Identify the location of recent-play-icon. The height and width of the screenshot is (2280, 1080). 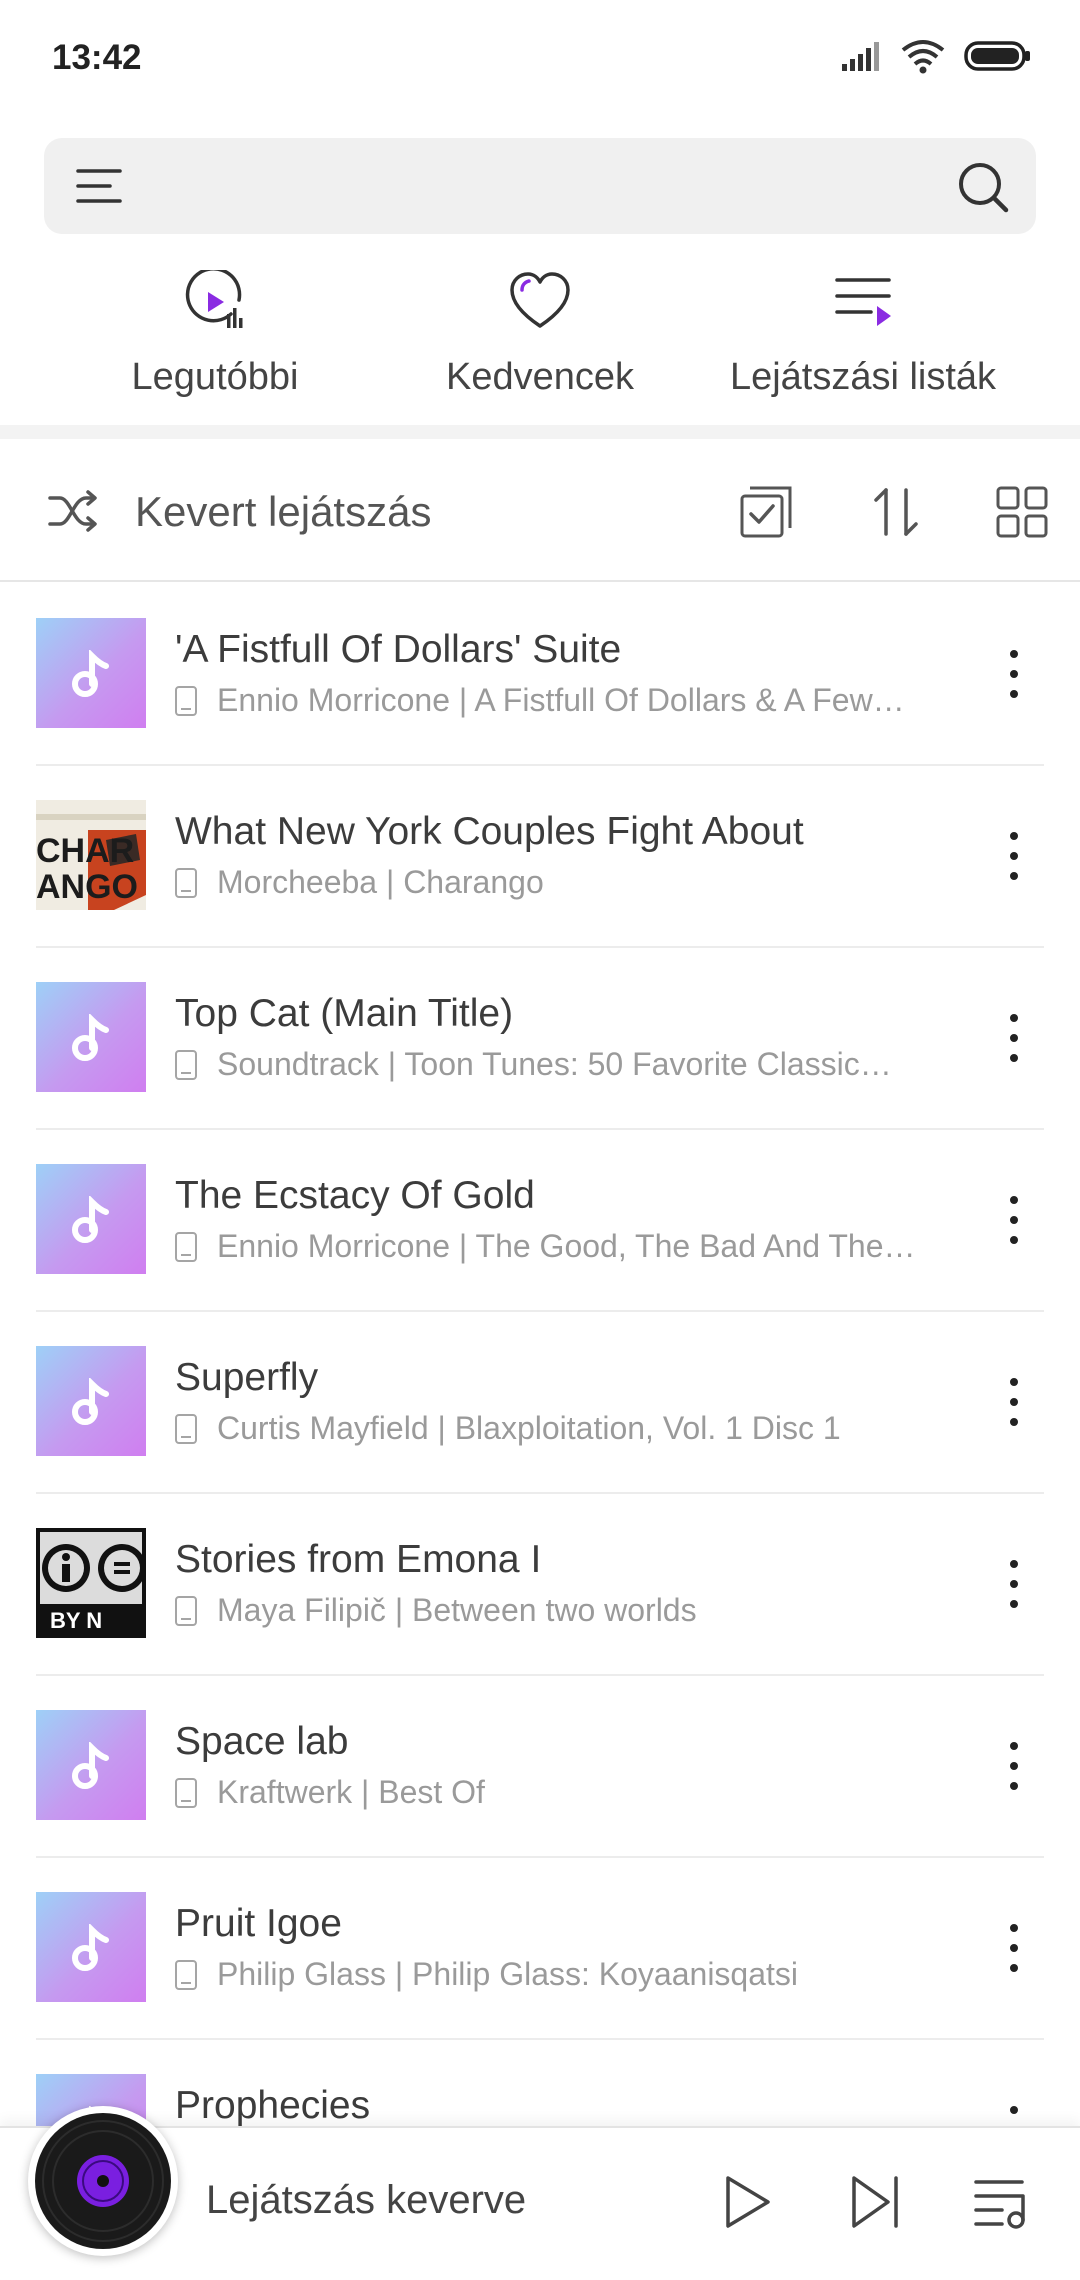
(214, 299).